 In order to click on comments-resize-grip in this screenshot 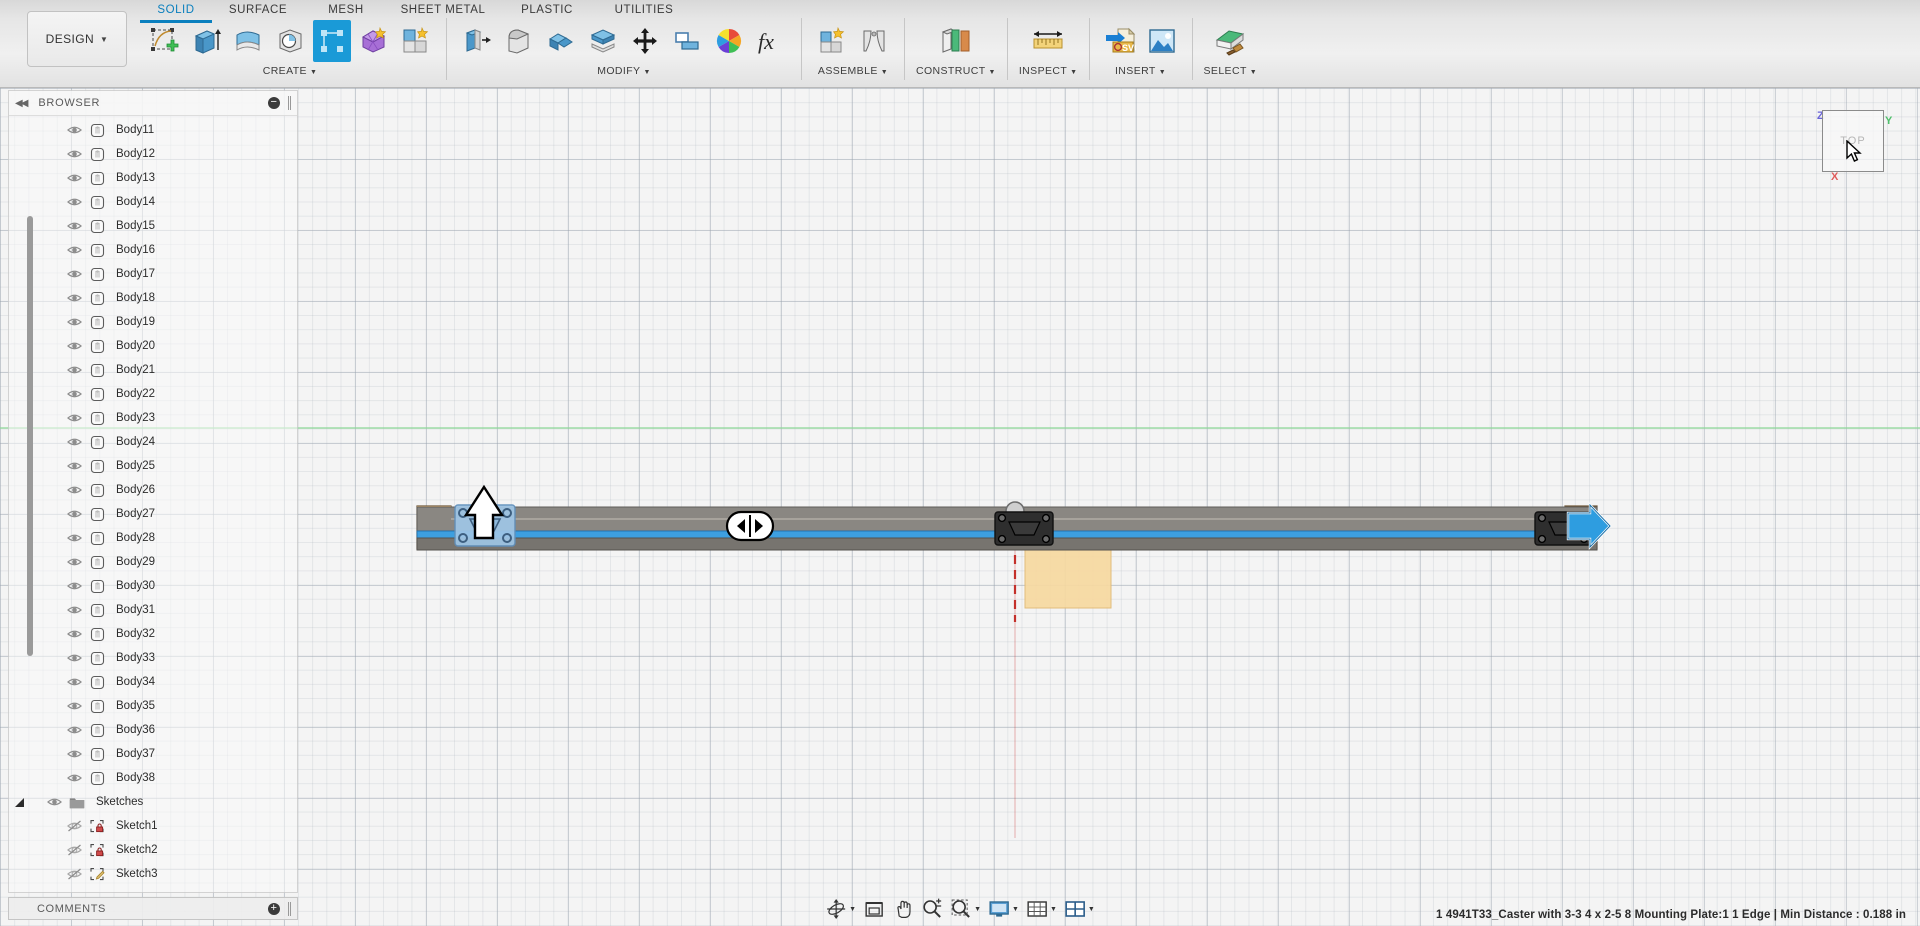, I will do `click(289, 908)`.